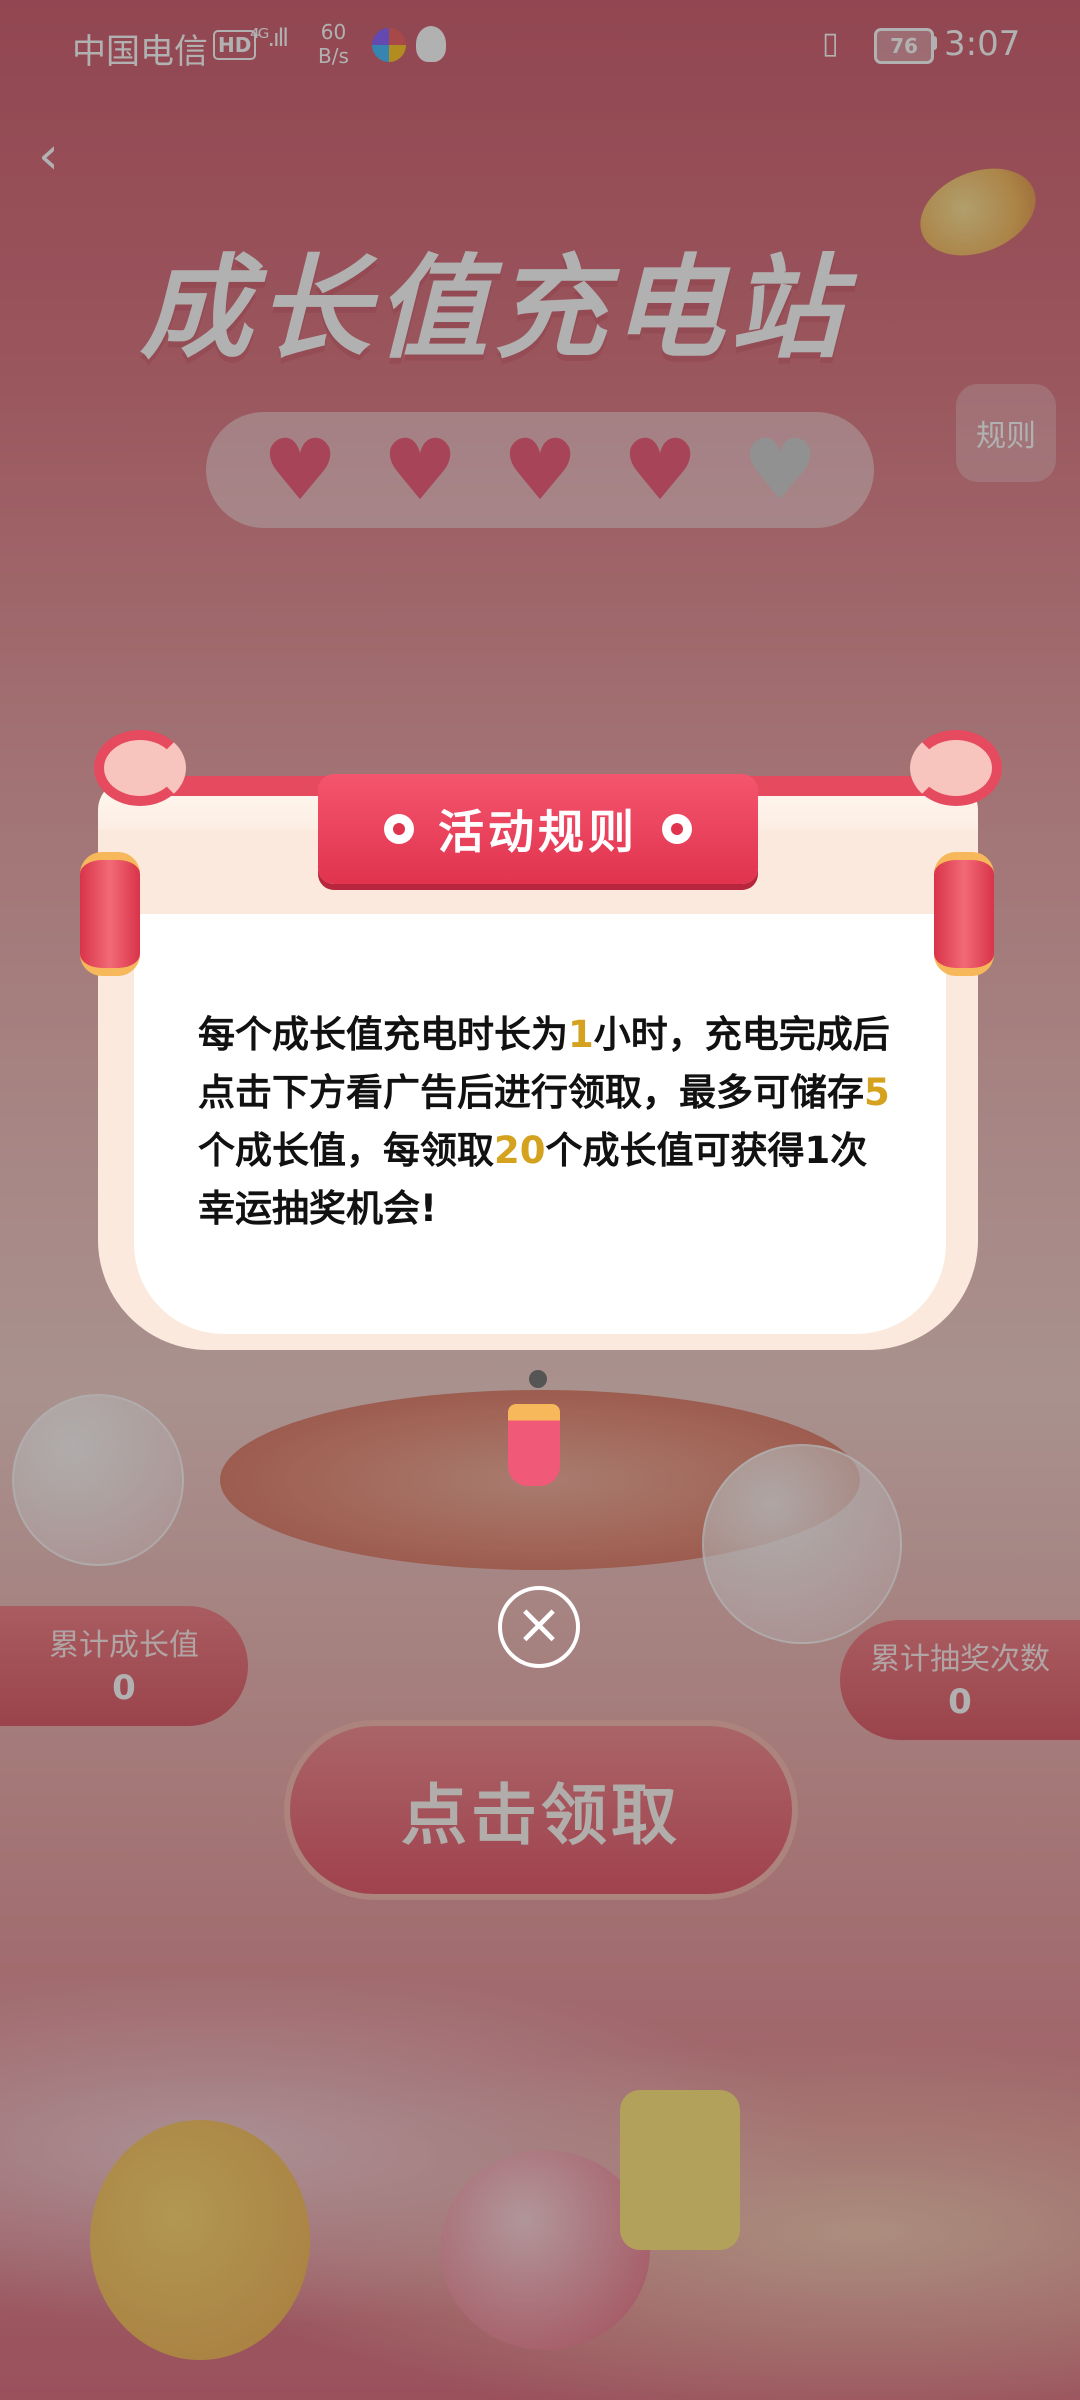  What do you see at coordinates (534, 1445) in the screenshot?
I see `tassel-icon` at bounding box center [534, 1445].